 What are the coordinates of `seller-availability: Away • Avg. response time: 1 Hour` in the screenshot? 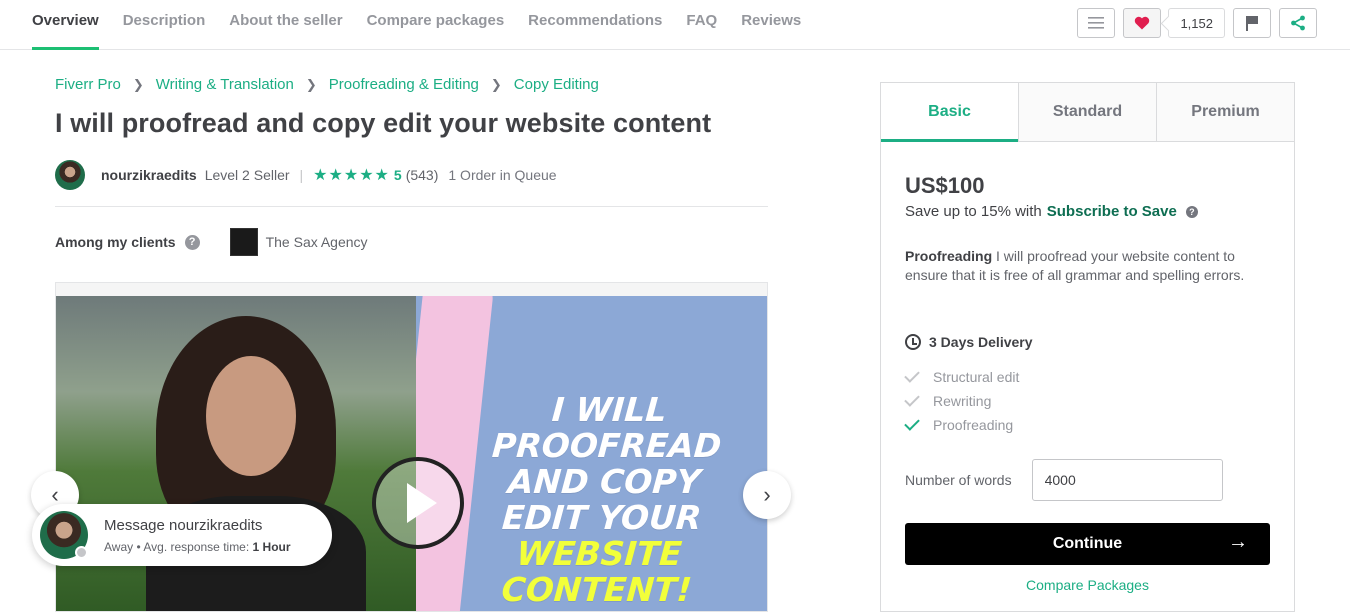 It's located at (197, 547).